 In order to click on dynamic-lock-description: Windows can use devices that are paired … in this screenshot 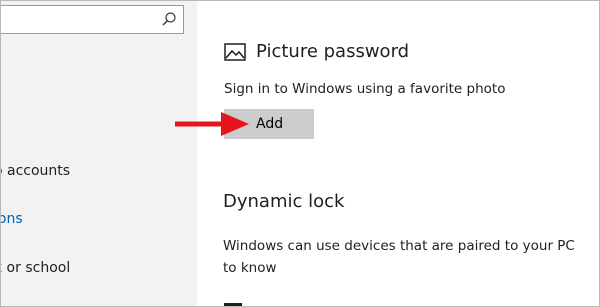, I will do `click(399, 257)`.